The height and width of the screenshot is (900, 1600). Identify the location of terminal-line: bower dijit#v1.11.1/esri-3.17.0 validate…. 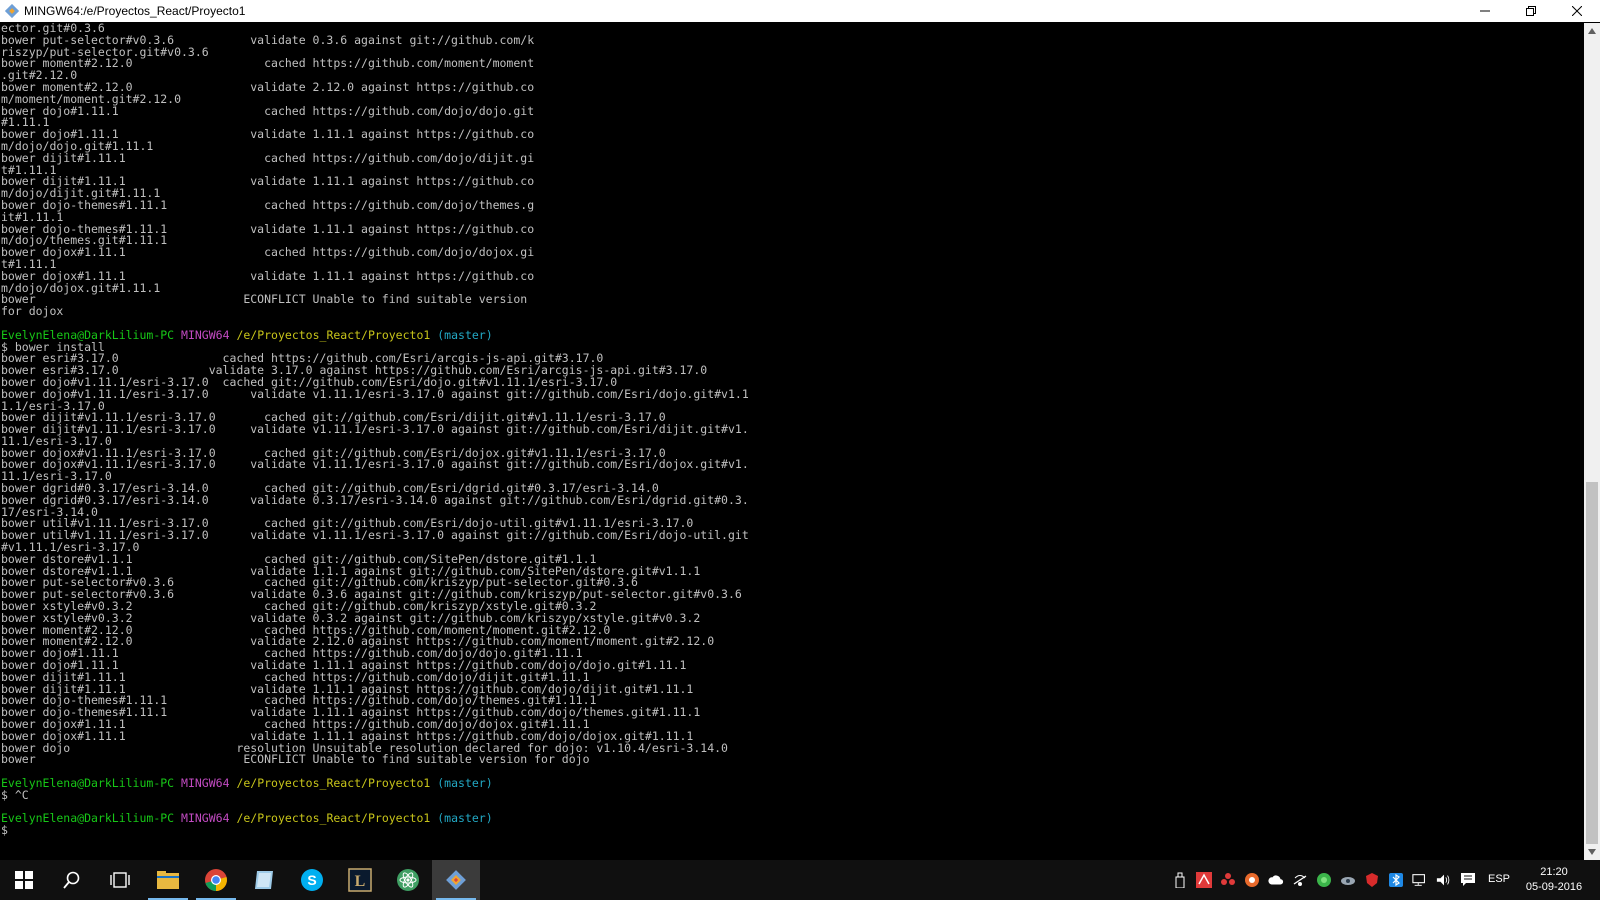
(375, 429).